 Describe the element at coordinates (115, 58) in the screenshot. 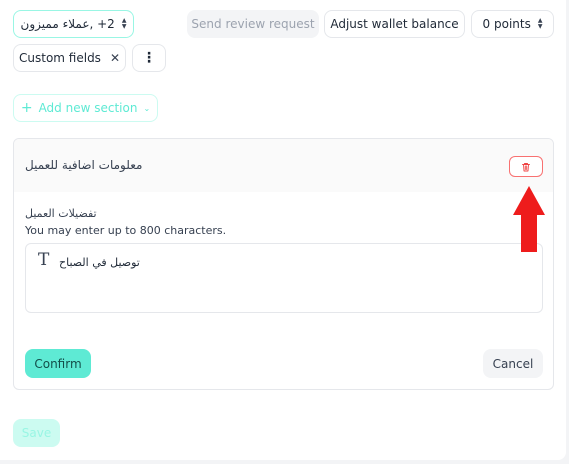

I see `close-icon: ✕` at that location.